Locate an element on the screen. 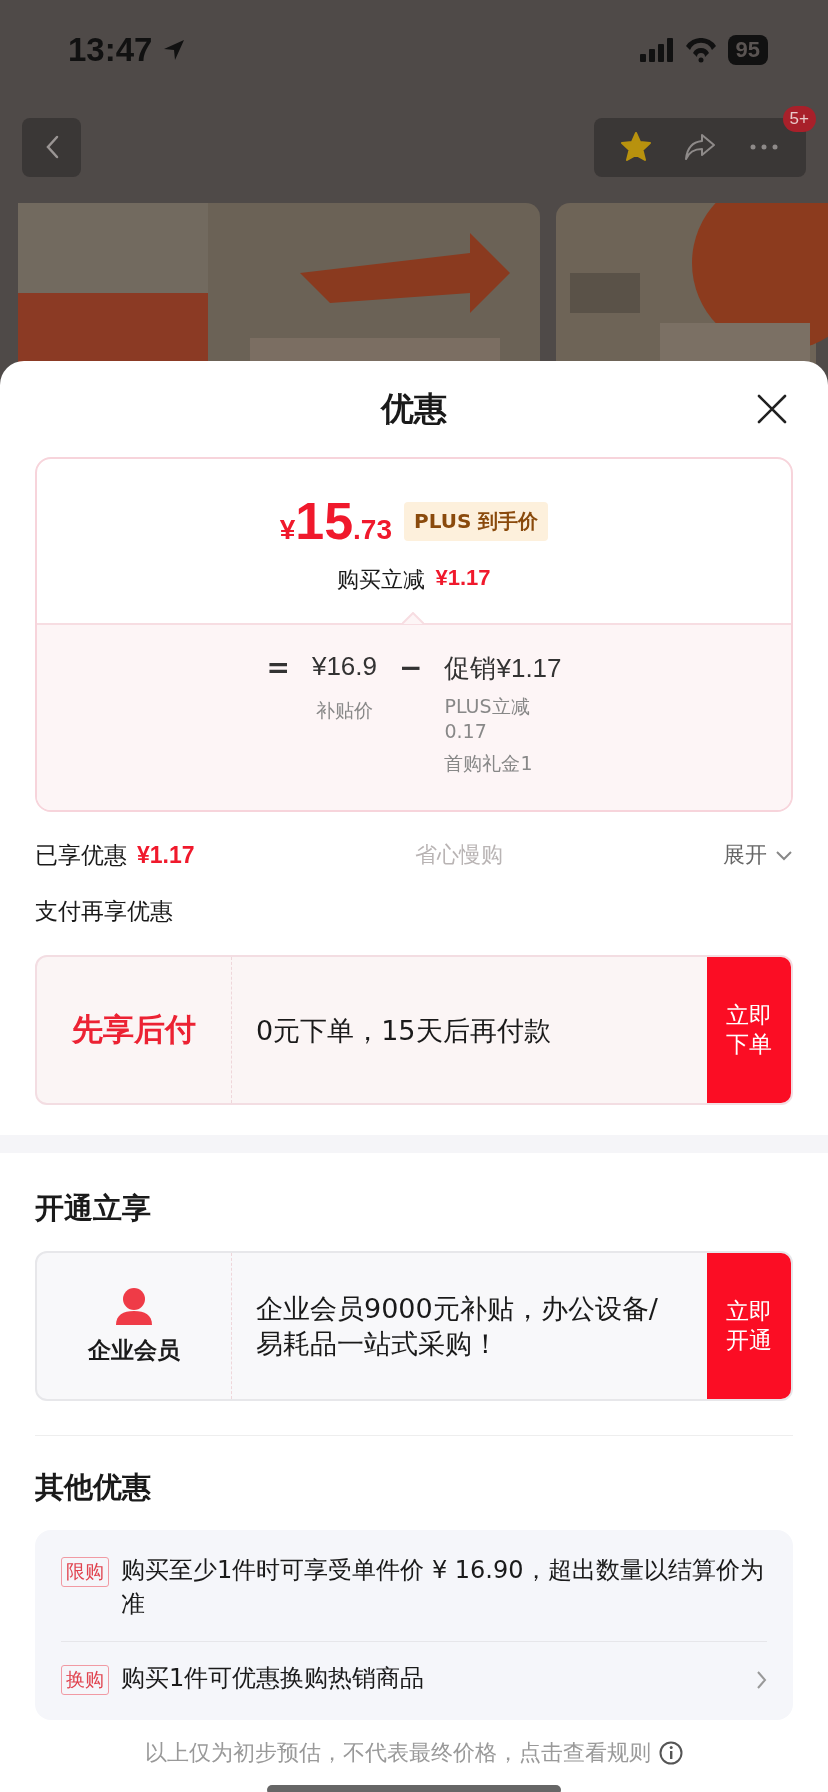  section-label: 支付再享优惠 is located at coordinates (104, 912).